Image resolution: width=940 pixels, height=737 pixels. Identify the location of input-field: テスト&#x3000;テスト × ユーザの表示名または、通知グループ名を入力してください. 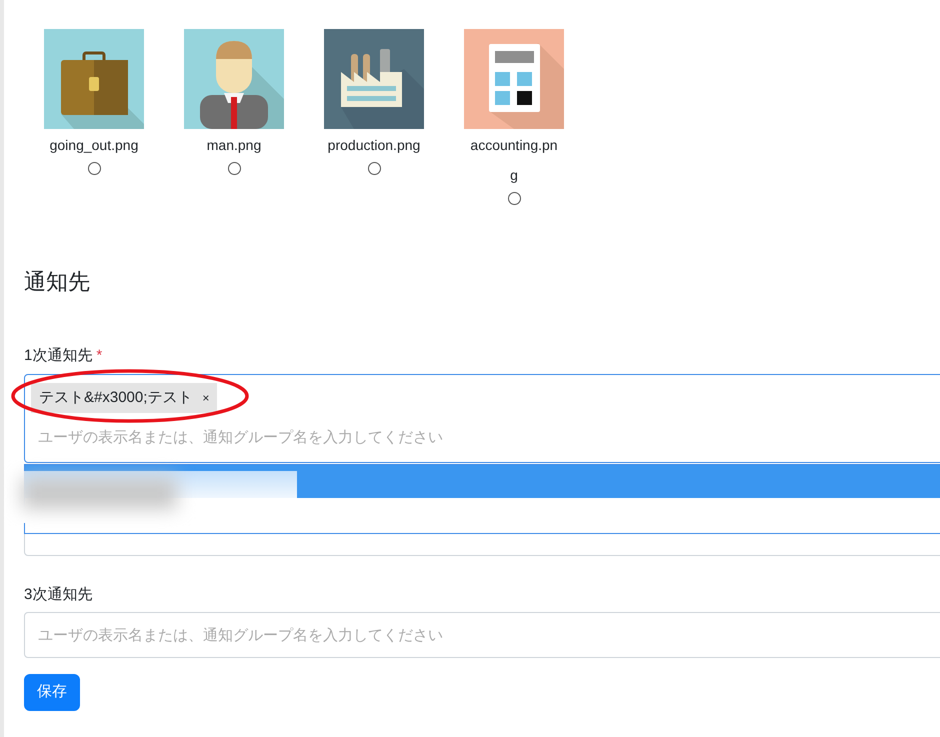
(482, 418).